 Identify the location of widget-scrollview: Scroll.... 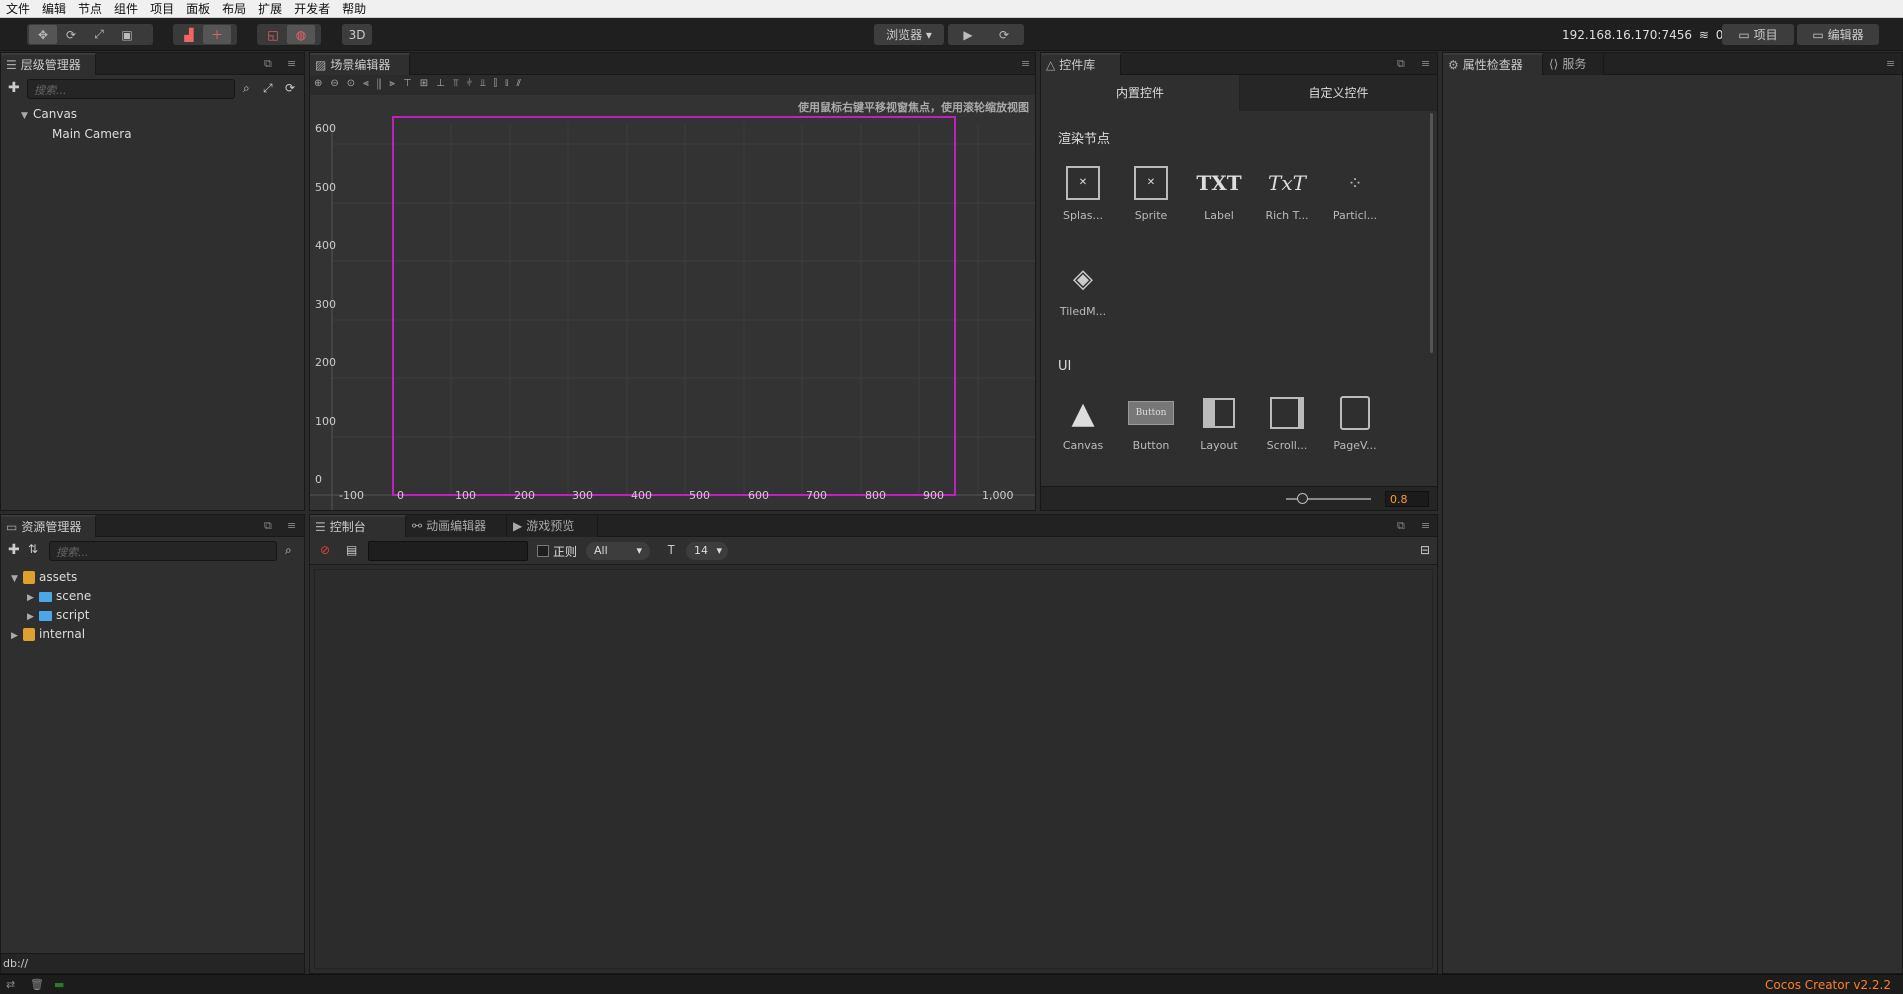
(1287, 422).